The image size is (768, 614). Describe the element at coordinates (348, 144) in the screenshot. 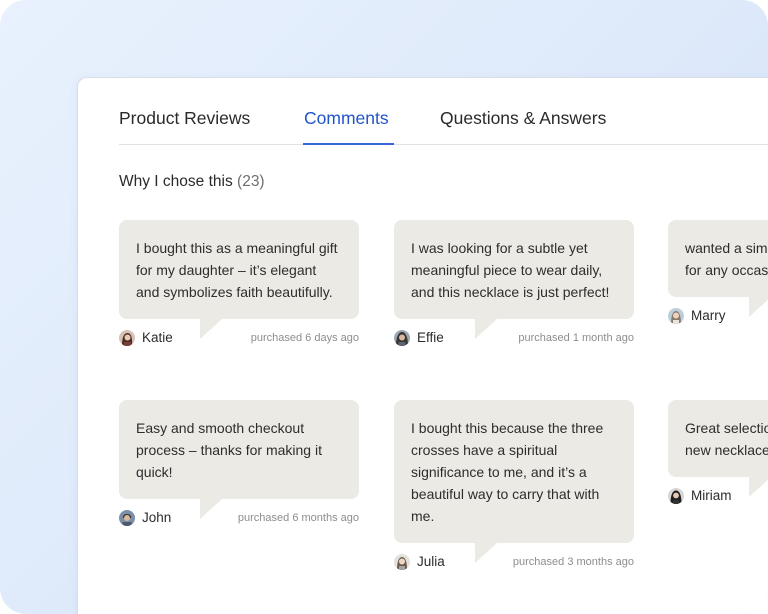

I see `active-tab-indicator` at that location.